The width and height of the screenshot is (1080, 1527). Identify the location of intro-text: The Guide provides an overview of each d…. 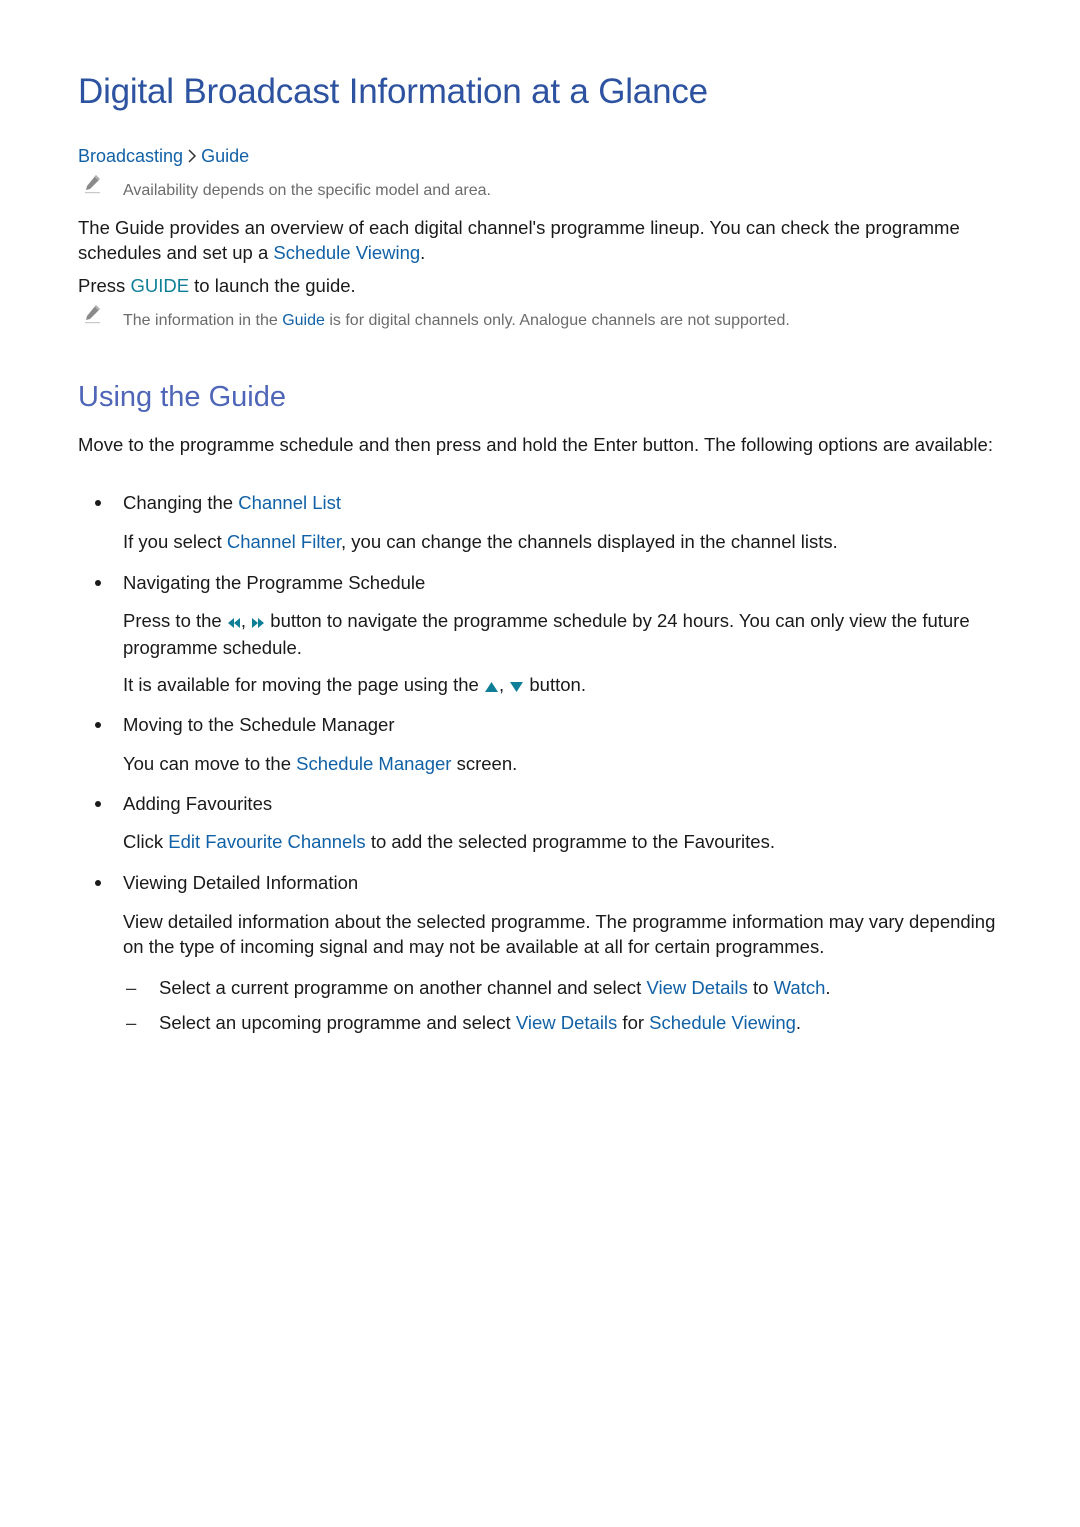
(519, 240).